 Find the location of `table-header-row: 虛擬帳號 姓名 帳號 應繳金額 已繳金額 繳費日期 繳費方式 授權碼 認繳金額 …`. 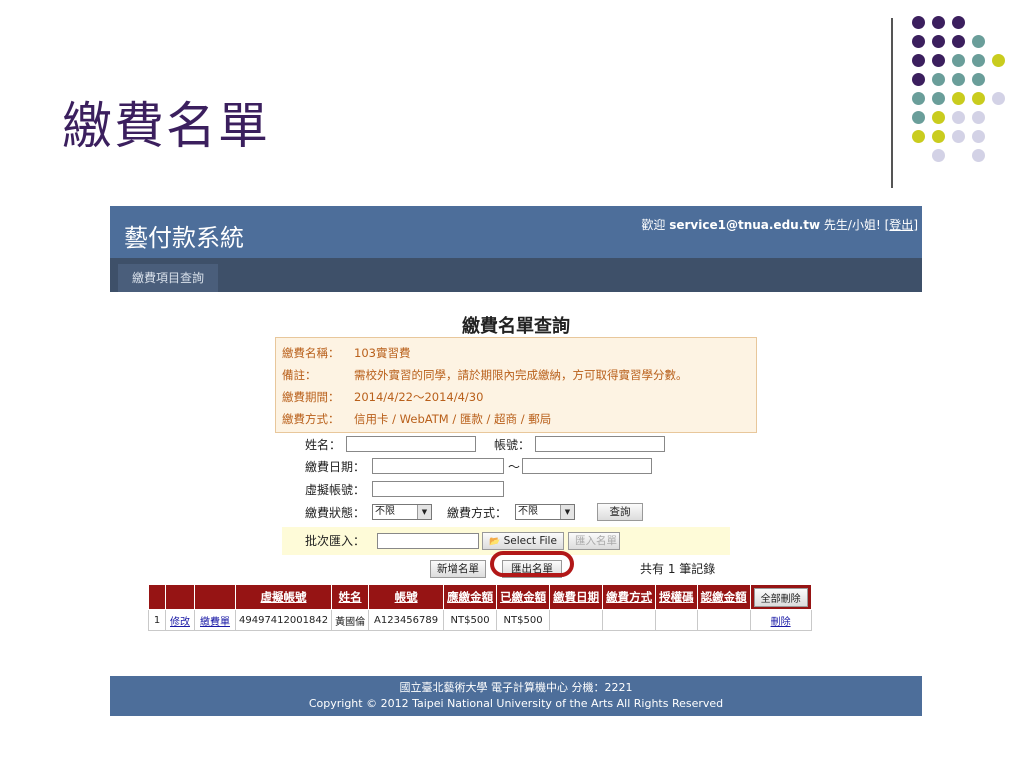

table-header-row: 虛擬帳號 姓名 帳號 應繳金額 已繳金額 繳費日期 繳費方式 授權碼 認繳金額 … is located at coordinates (480, 597).